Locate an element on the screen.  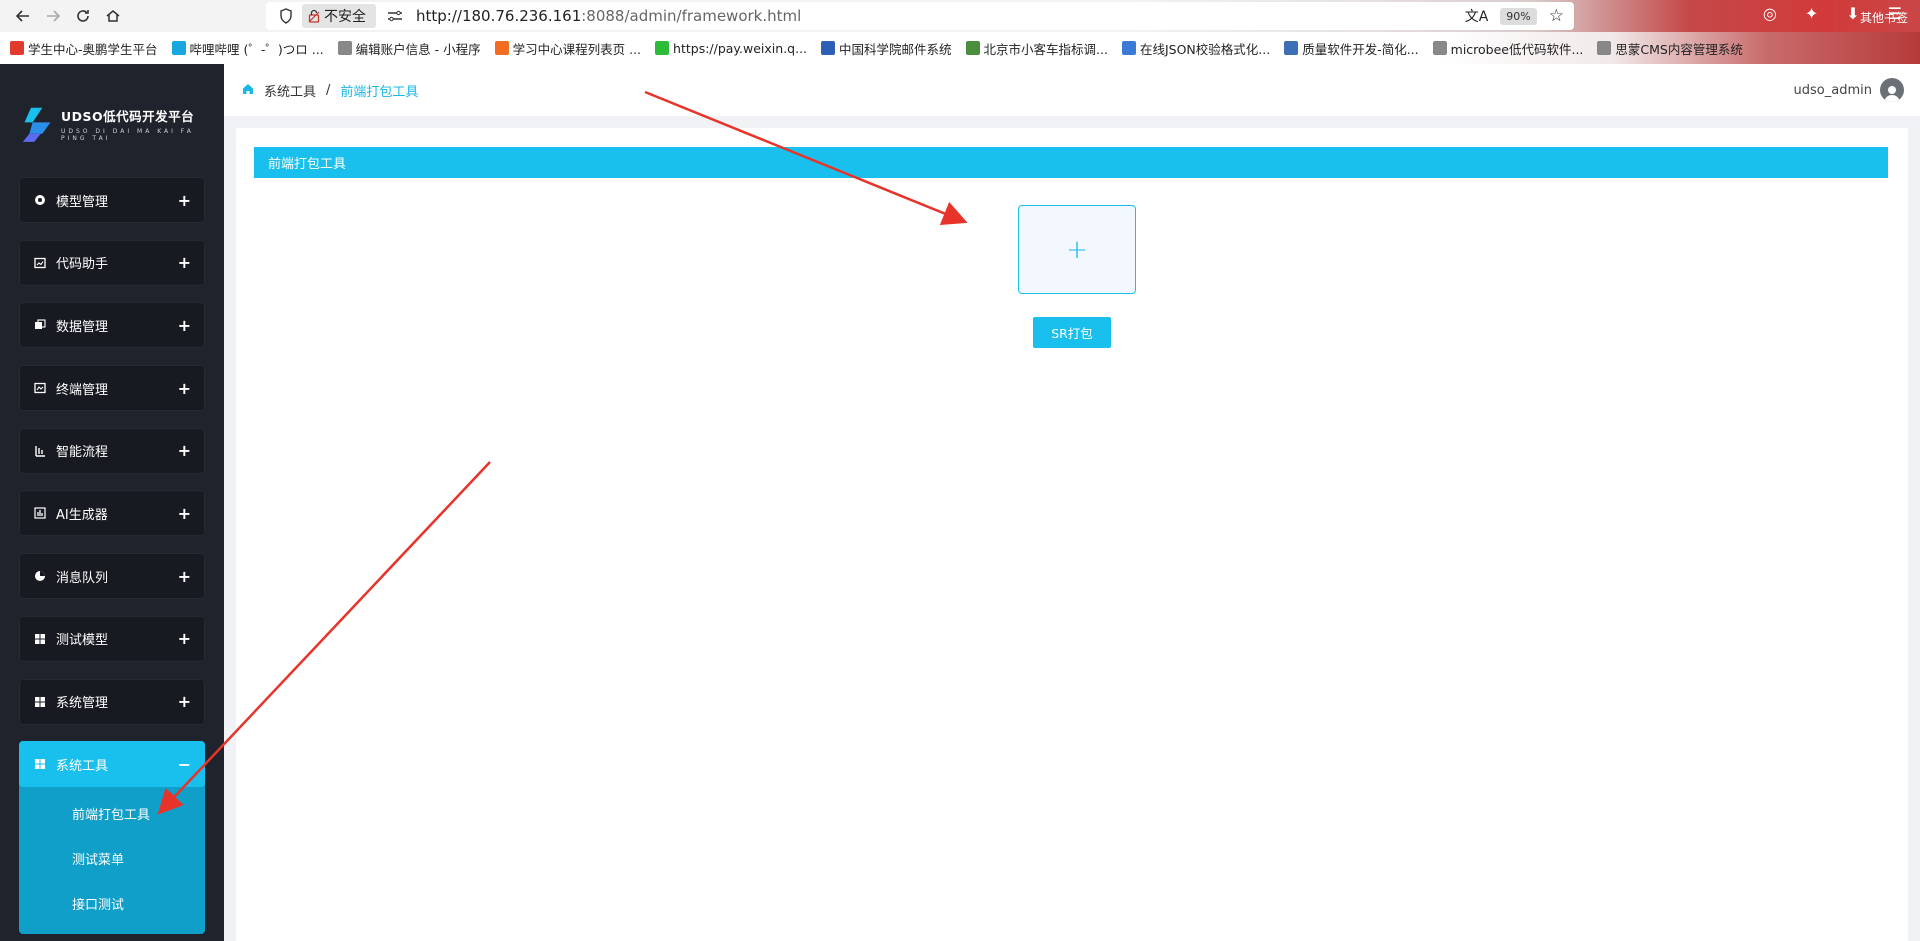
sidebar-item-label: 代码助手 is located at coordinates (82, 265).